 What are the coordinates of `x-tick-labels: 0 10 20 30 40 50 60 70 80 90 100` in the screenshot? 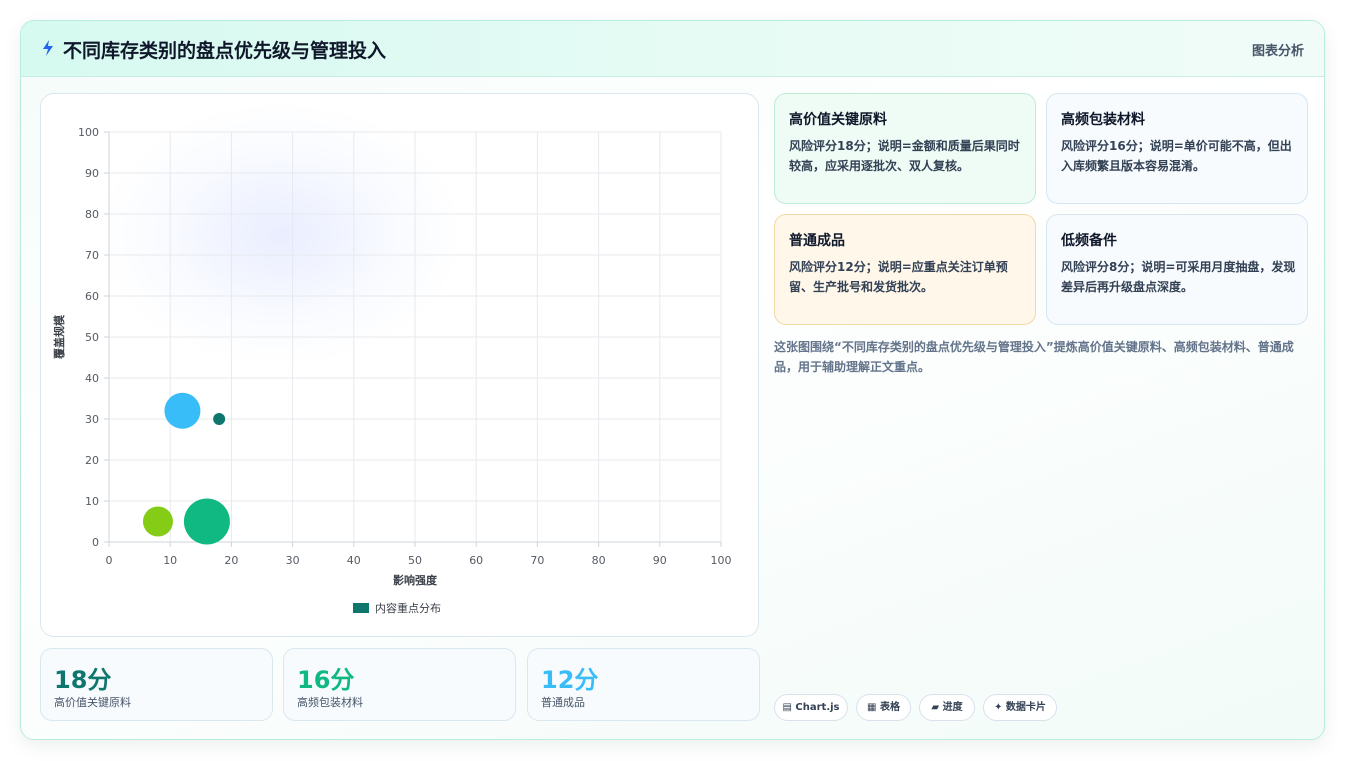 It's located at (419, 560).